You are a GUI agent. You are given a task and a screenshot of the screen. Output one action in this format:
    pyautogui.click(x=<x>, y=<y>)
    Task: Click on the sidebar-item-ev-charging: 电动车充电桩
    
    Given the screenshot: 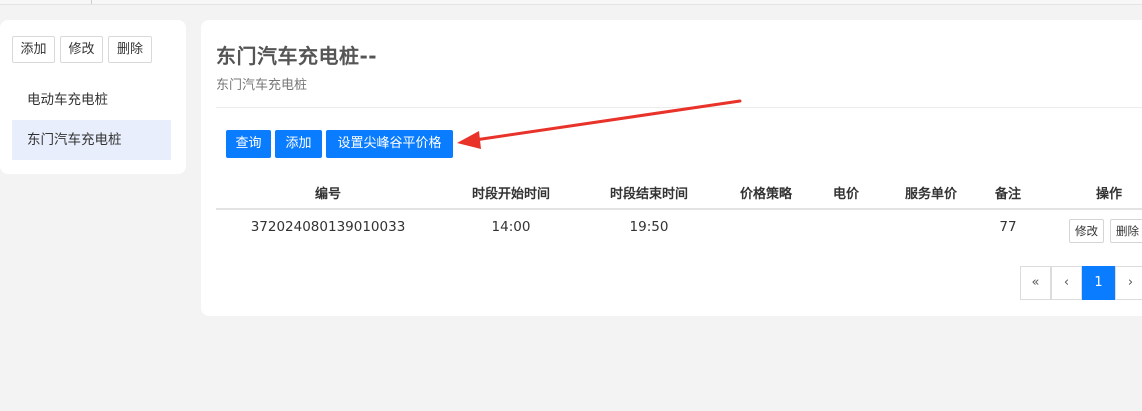 What is the action you would take?
    pyautogui.click(x=91, y=100)
    